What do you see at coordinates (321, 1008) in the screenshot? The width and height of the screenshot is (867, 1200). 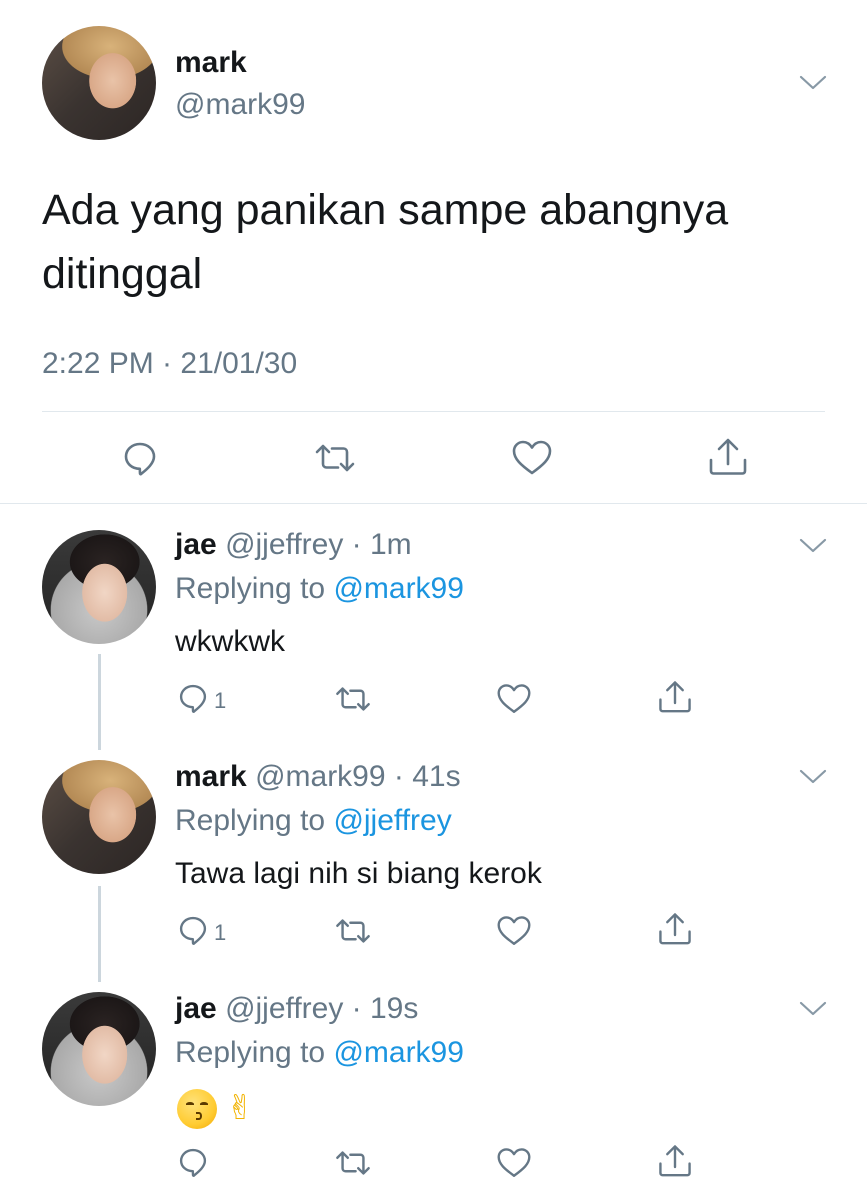 I see `author-handle-time: @jjeffrey · 19s` at bounding box center [321, 1008].